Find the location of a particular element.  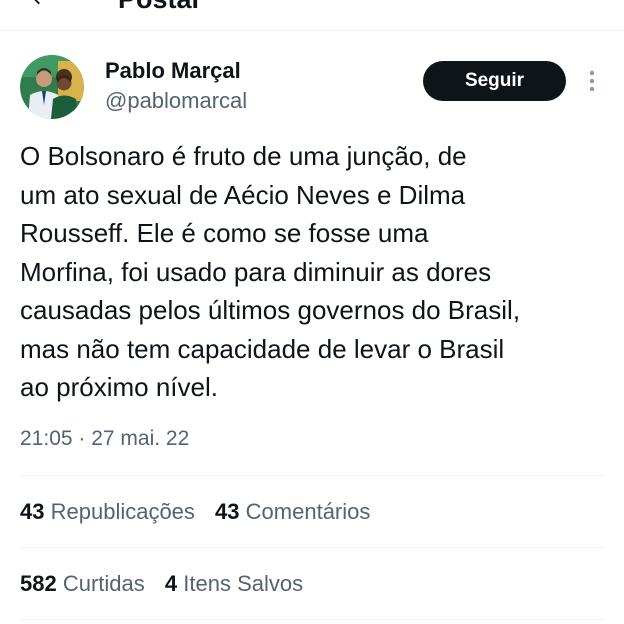

avatar is located at coordinates (52, 87).